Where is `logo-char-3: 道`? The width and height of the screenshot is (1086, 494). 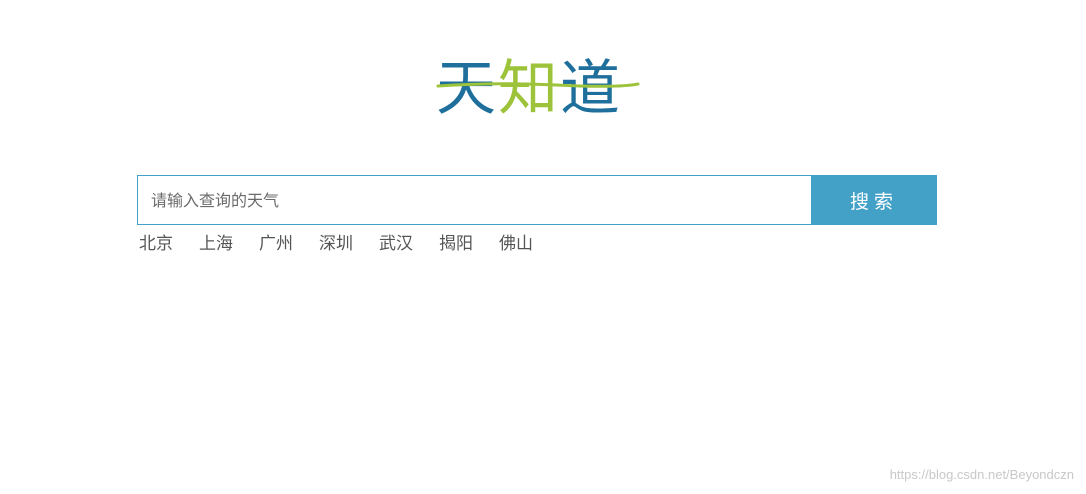
logo-char-3: 道 is located at coordinates (591, 89).